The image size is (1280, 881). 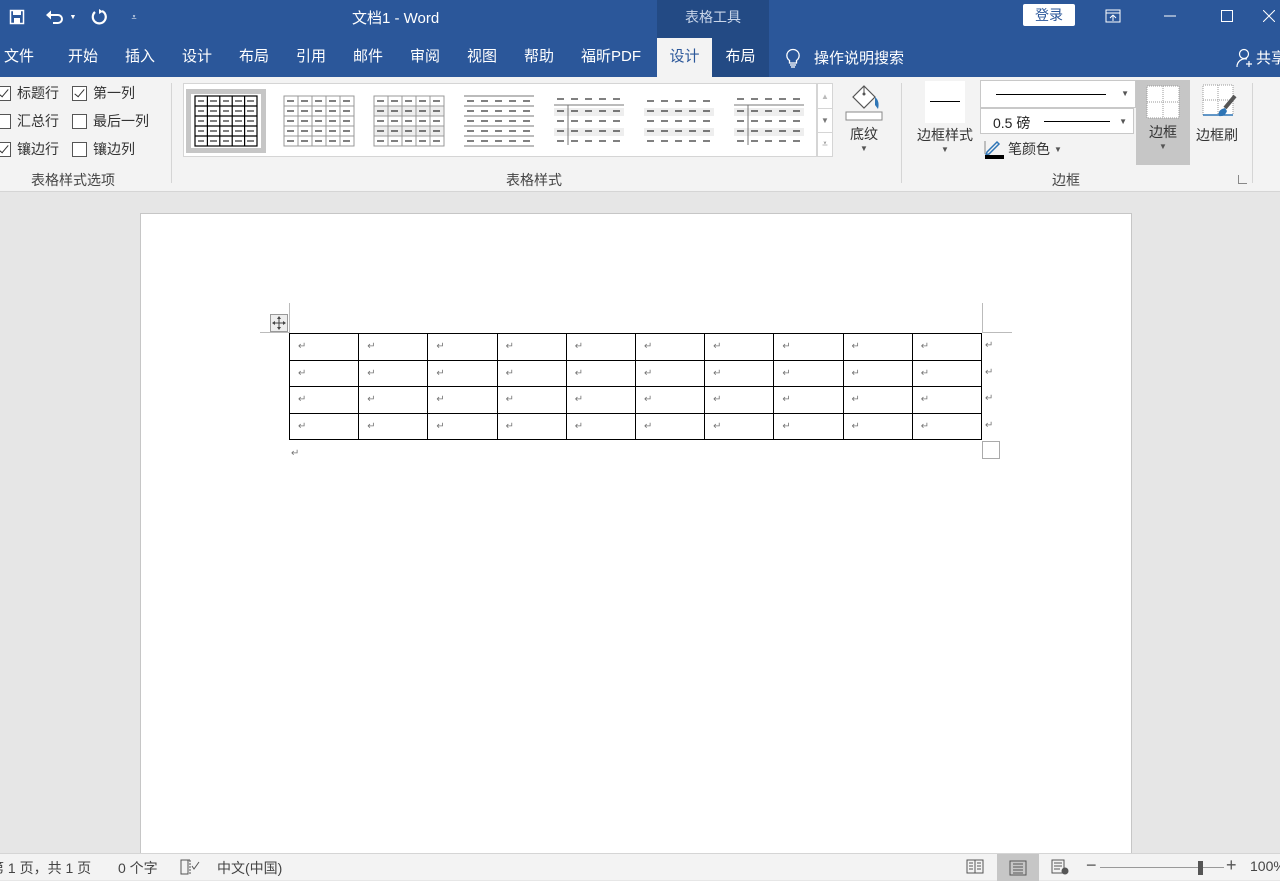 What do you see at coordinates (29, 93) in the screenshot?
I see `header-row-checkbox: 标题行` at bounding box center [29, 93].